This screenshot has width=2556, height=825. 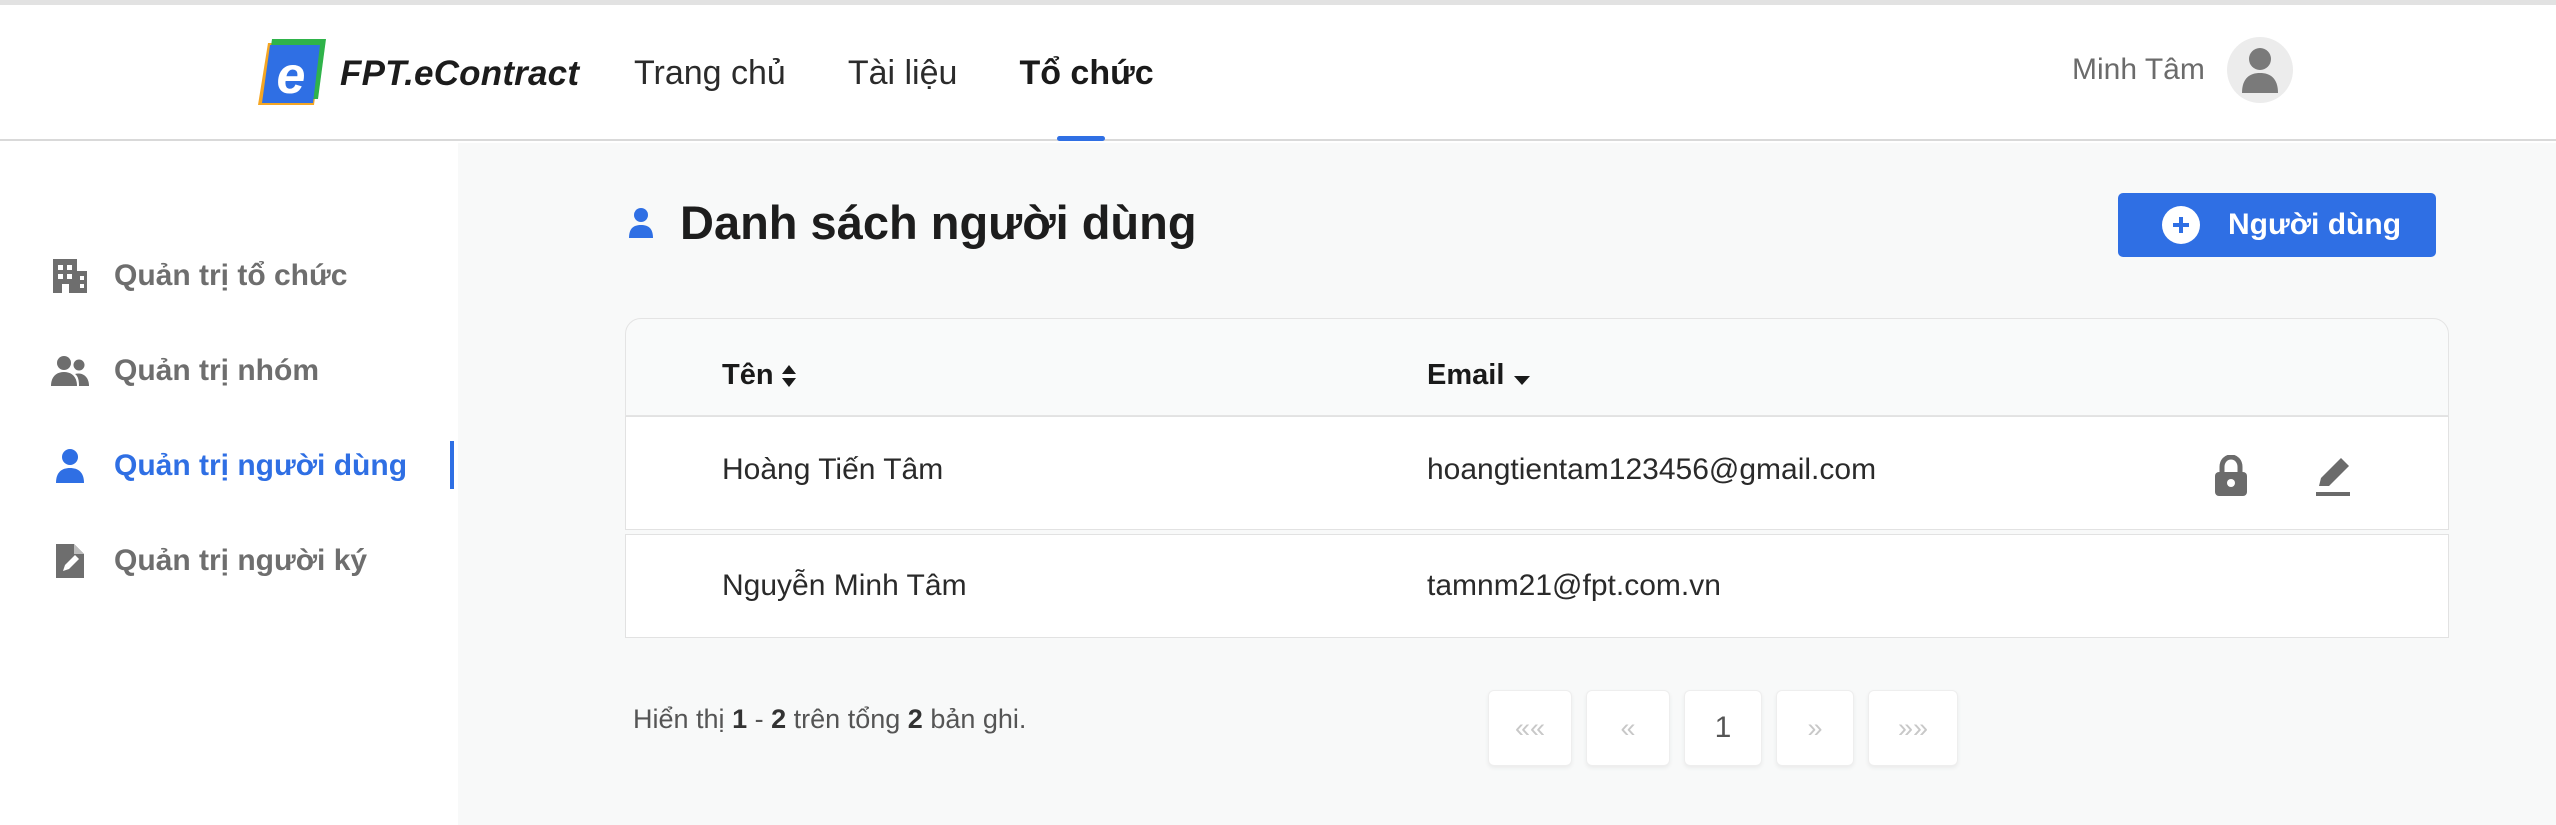 I want to click on sidebar-item-label: Quản trị tổ chức, so click(x=231, y=275).